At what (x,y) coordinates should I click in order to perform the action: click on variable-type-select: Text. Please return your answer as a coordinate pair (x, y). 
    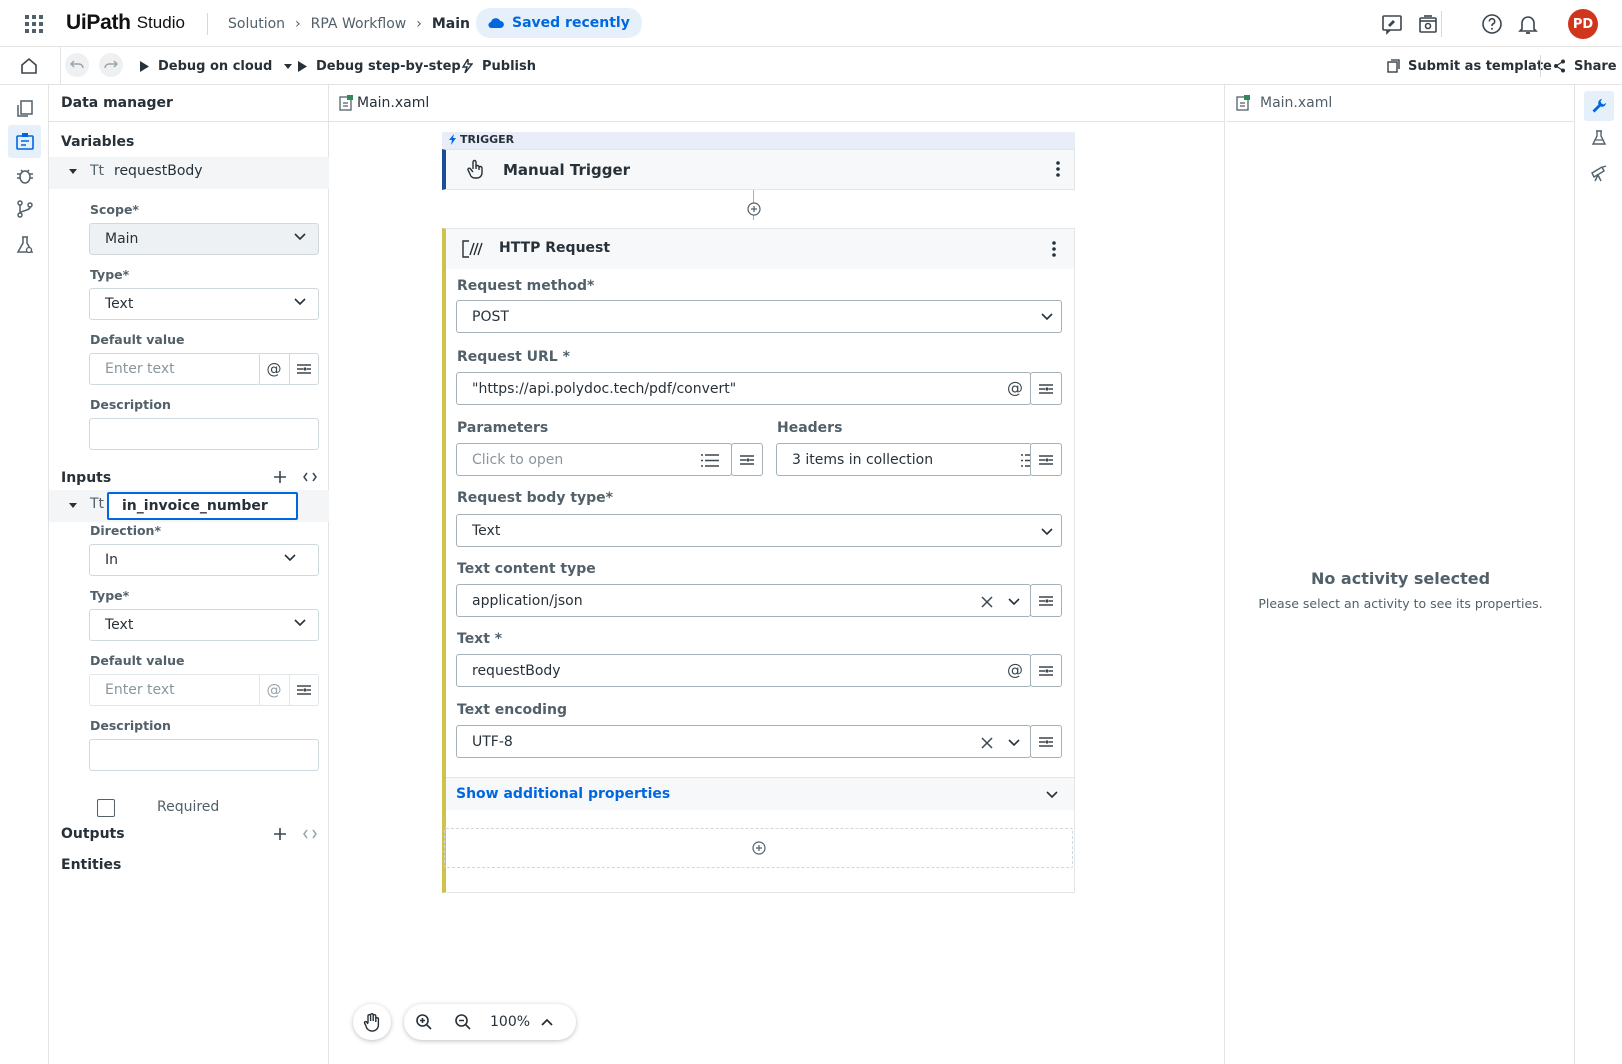
    Looking at the image, I should click on (204, 304).